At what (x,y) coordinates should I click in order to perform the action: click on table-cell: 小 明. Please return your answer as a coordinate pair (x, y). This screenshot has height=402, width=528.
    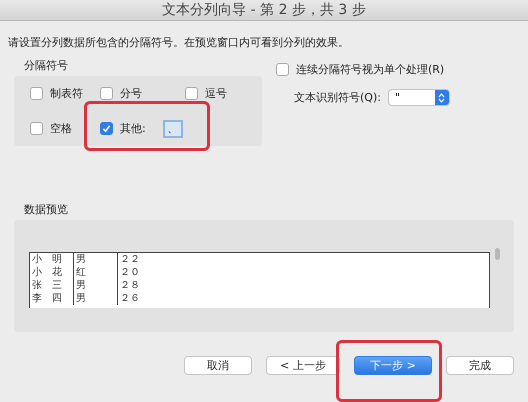
    Looking at the image, I should click on (52, 259).